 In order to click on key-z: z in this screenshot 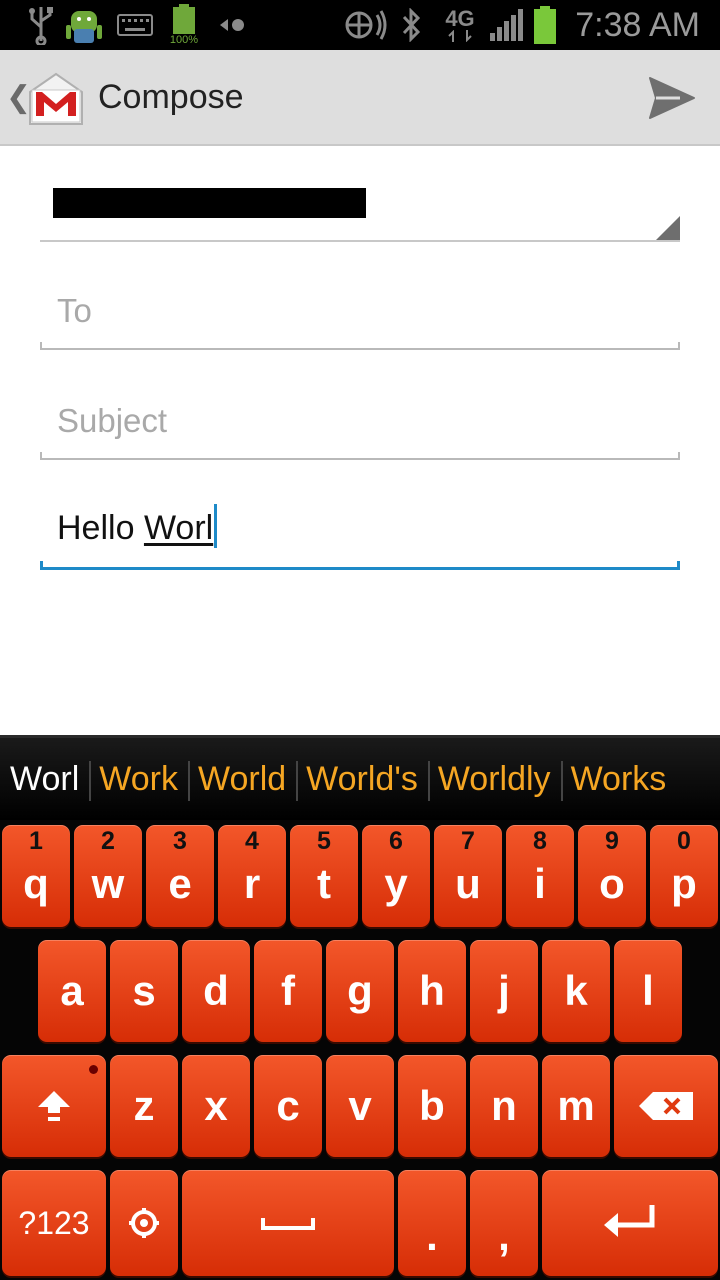, I will do `click(144, 1106)`.